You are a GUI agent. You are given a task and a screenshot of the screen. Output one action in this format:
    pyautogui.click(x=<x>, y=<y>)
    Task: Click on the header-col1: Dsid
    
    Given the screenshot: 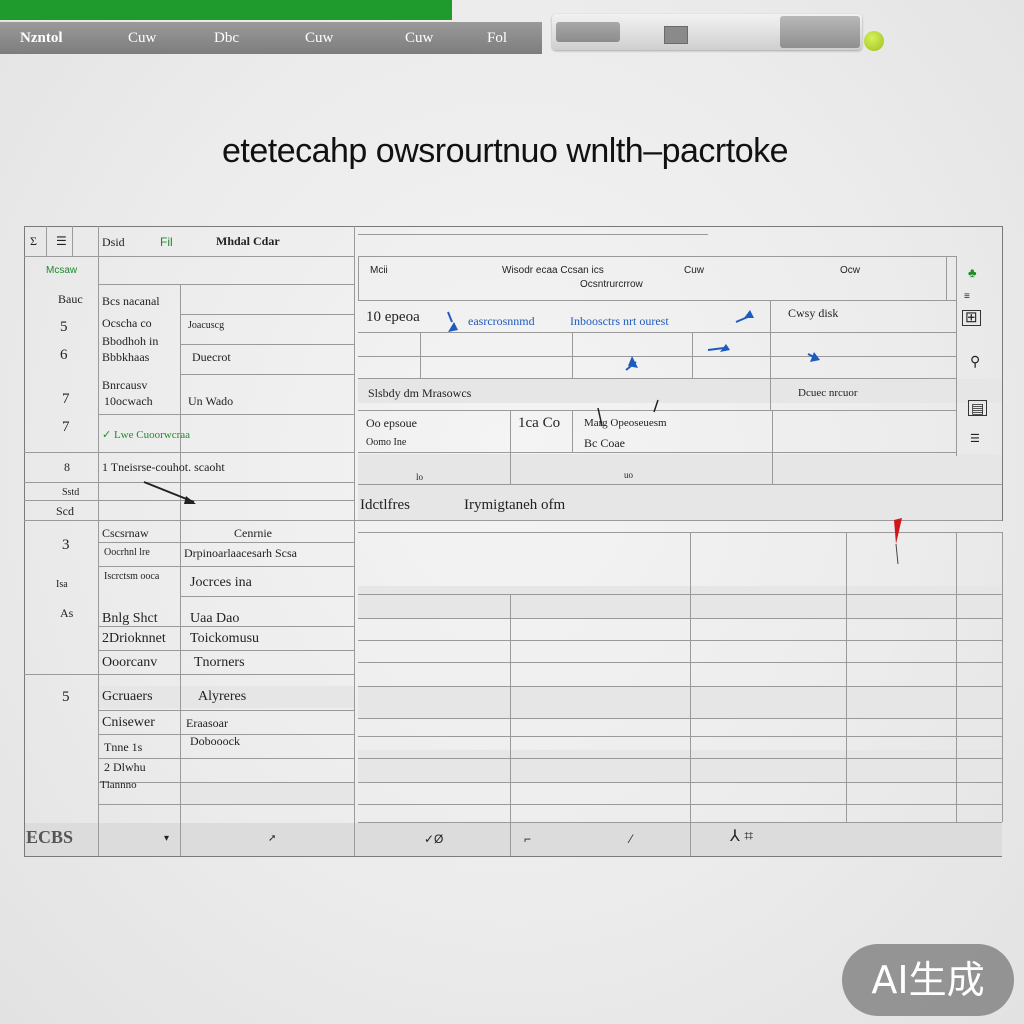 What is the action you would take?
    pyautogui.click(x=113, y=242)
    